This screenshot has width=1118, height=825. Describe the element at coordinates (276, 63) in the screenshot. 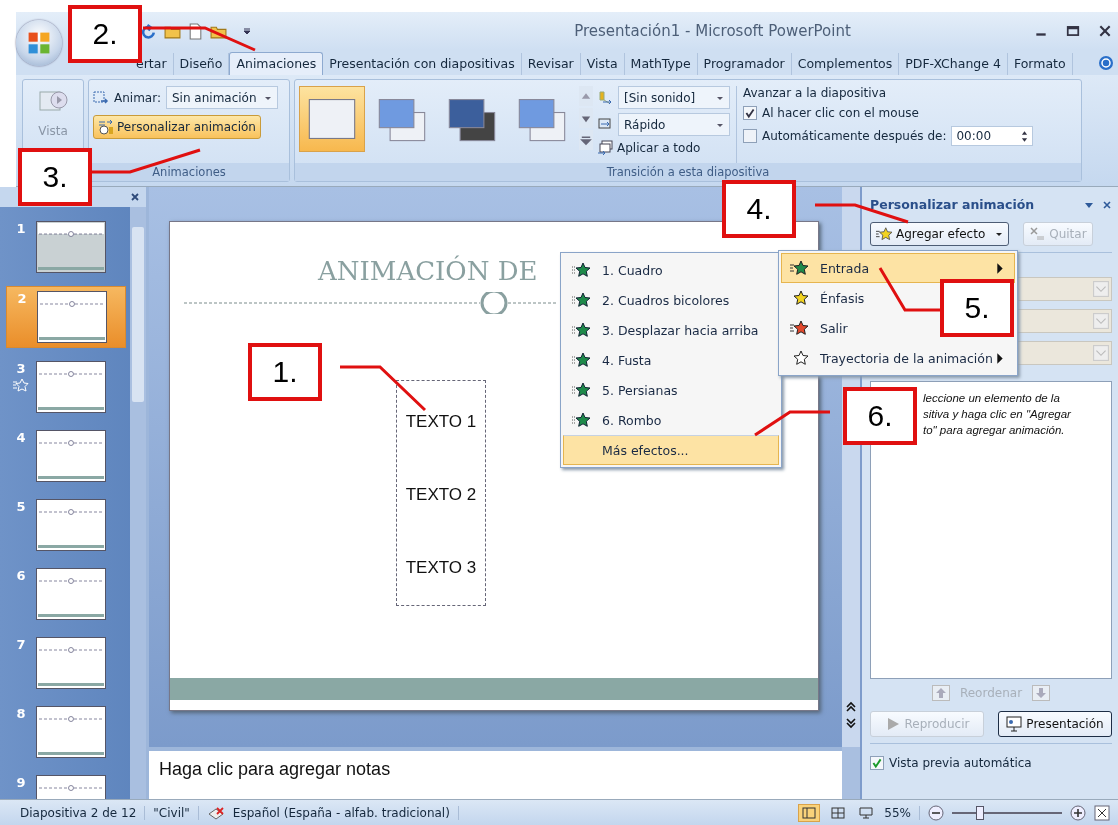

I see `ribbon-tab: Animaciones` at that location.